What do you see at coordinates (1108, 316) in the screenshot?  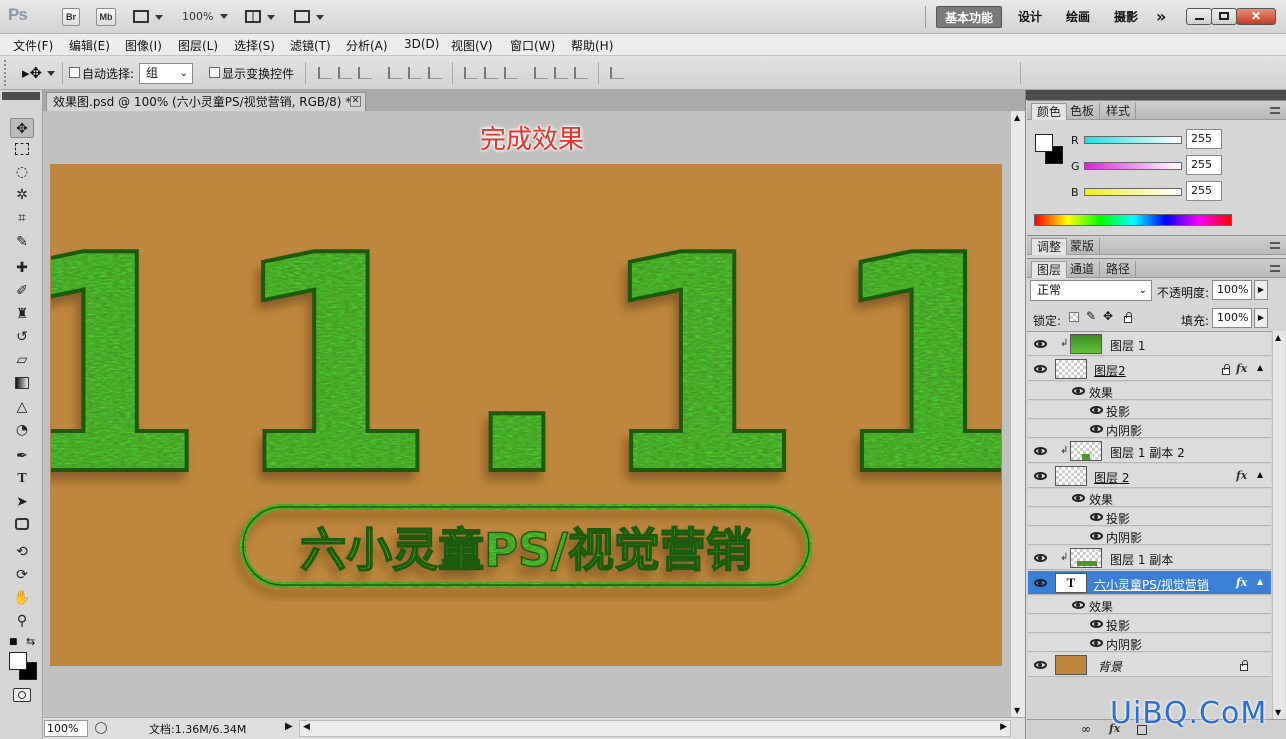 I see `lock-position-icon: ✥` at bounding box center [1108, 316].